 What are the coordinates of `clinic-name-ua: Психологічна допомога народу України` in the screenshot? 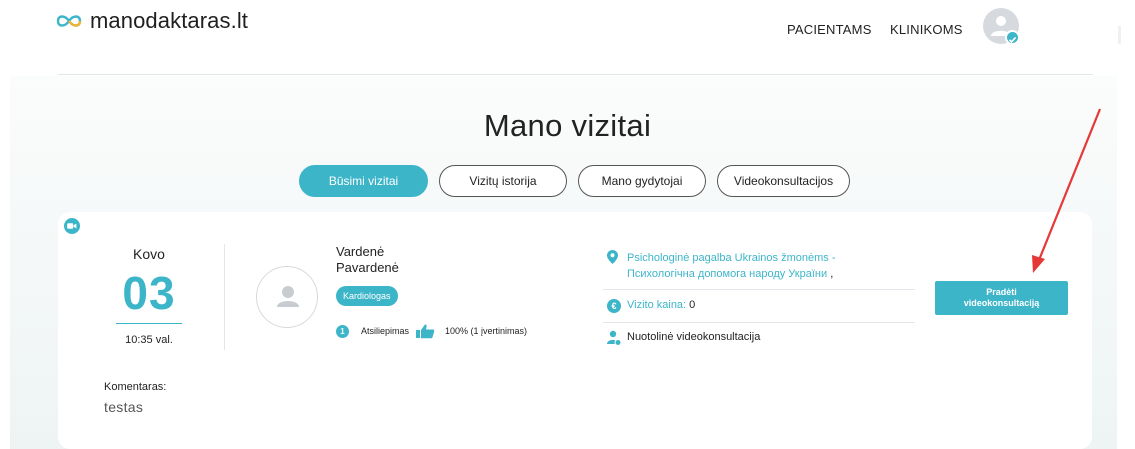 It's located at (727, 274).